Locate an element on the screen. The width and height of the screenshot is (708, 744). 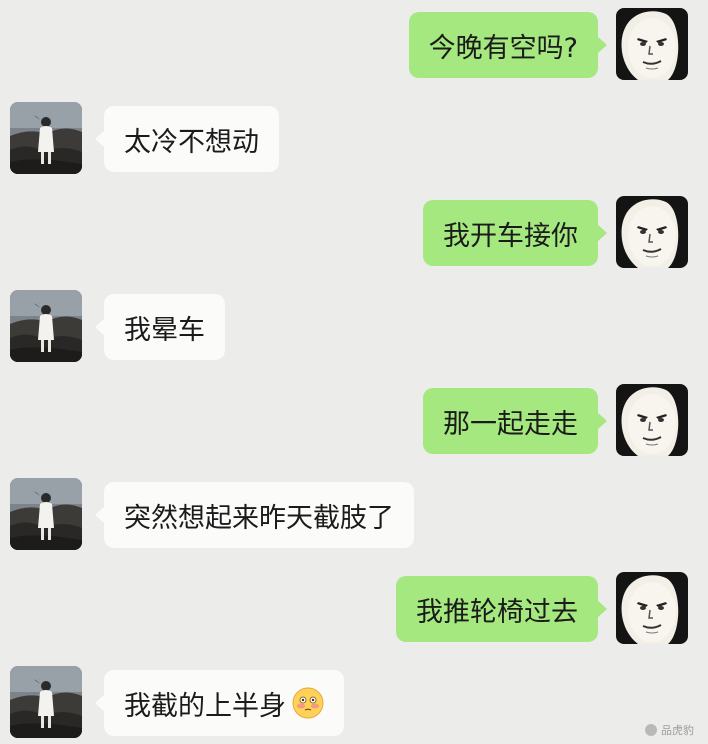
message-bubble-received: 我截的上半身 is located at coordinates (219, 703).